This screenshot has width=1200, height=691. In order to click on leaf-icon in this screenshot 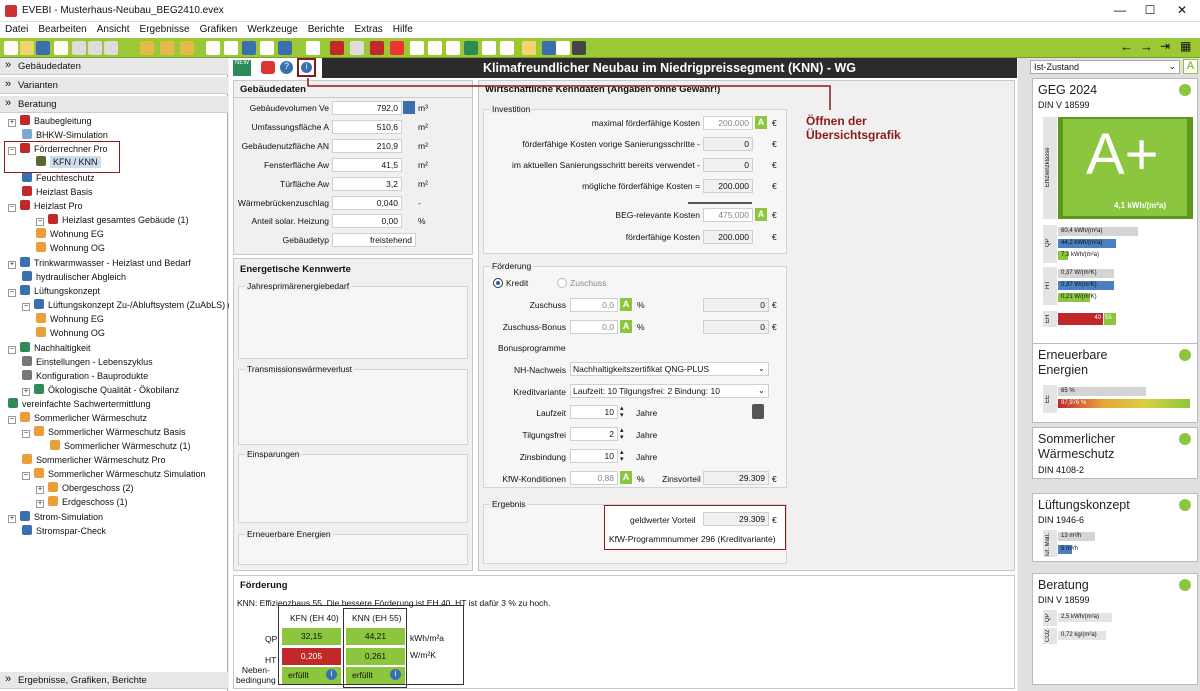, I will do `click(471, 48)`.